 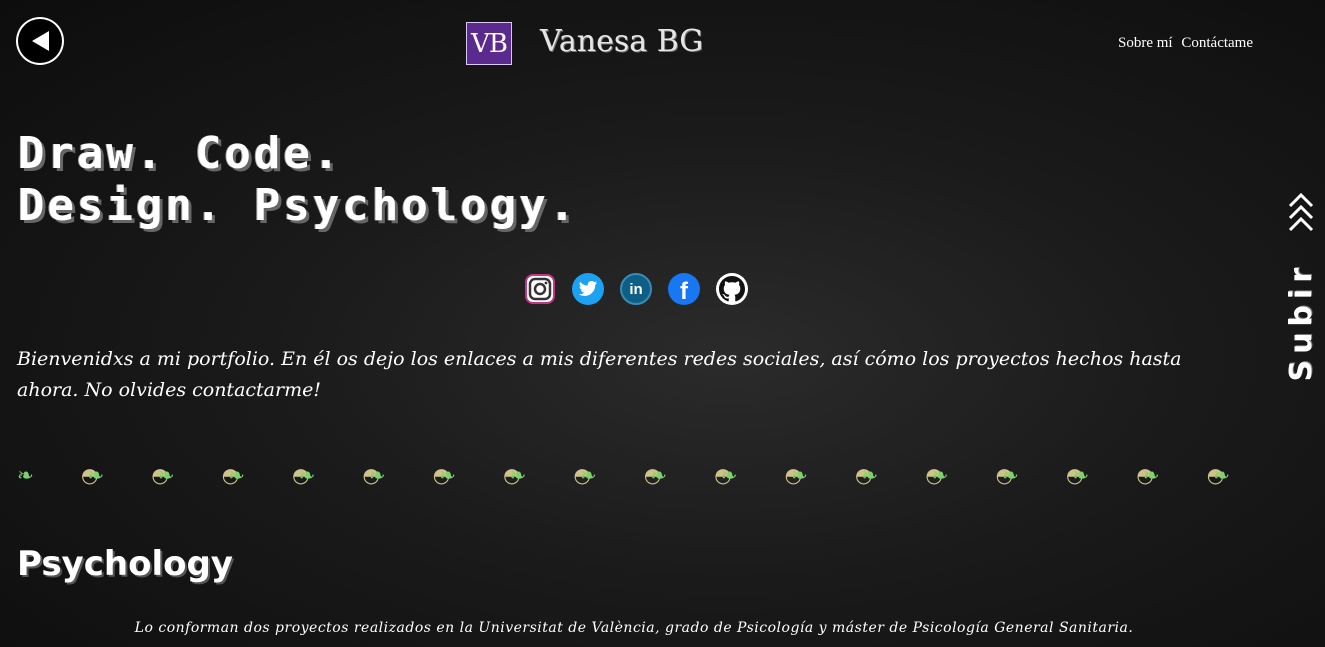 I want to click on hero-line-1: Draw. Code., so click(x=180, y=153).